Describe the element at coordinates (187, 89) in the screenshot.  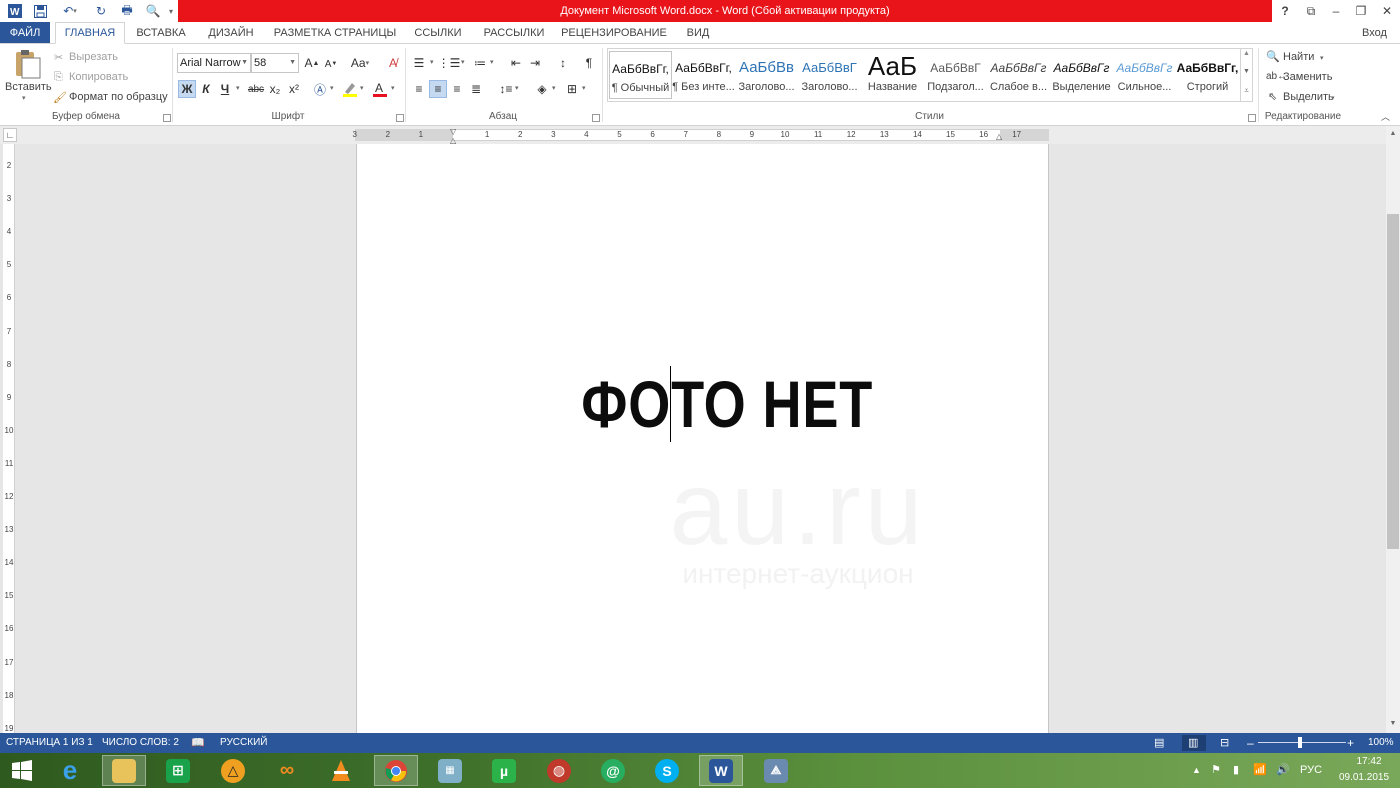
I see `bold-button: Ж` at that location.